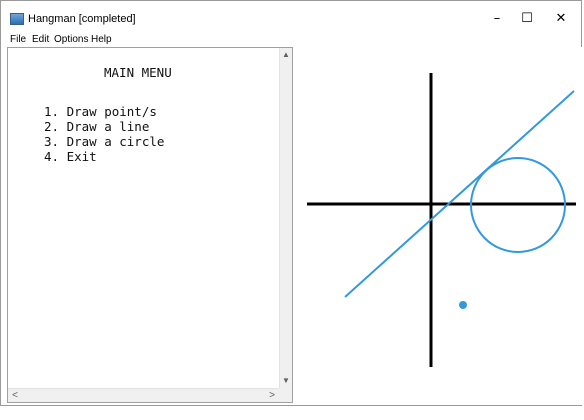  I want to click on menu-bar: File Edit Options Help, so click(291, 40).